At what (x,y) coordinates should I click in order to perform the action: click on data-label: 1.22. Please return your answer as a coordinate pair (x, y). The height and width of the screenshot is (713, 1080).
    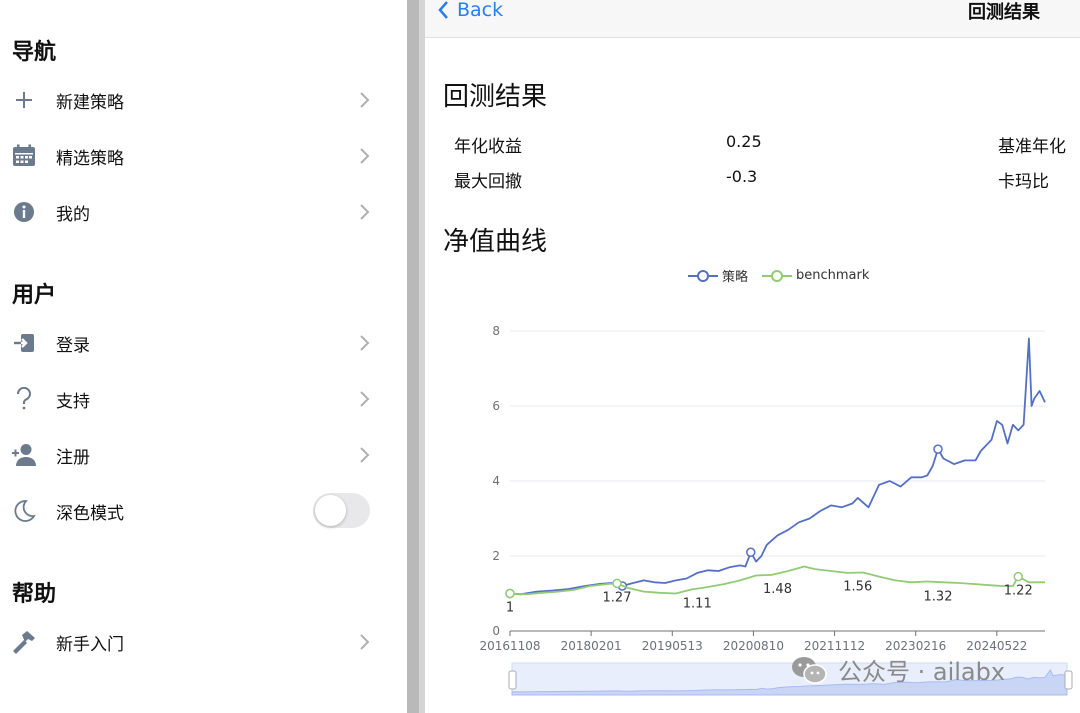
    Looking at the image, I should click on (1018, 591).